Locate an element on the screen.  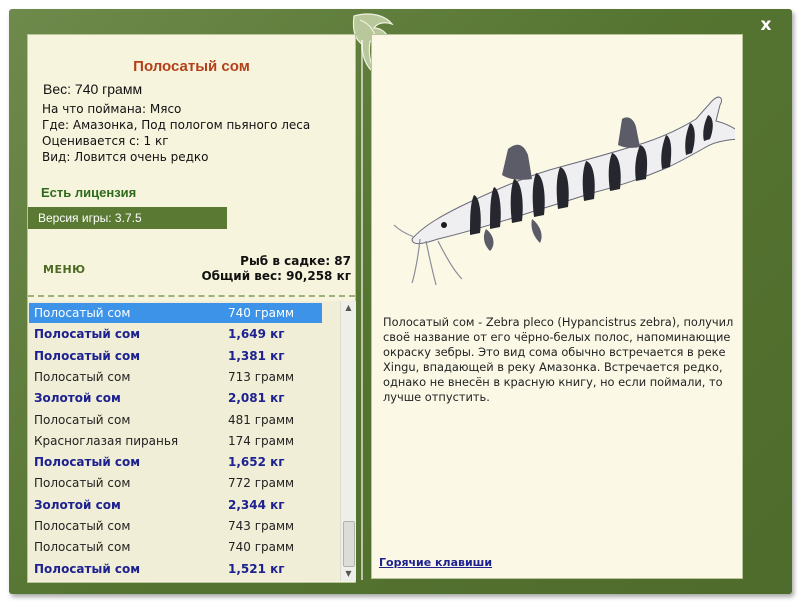
catch-list-row: Красноглазая пиранья 174 грамм is located at coordinates (175, 441).